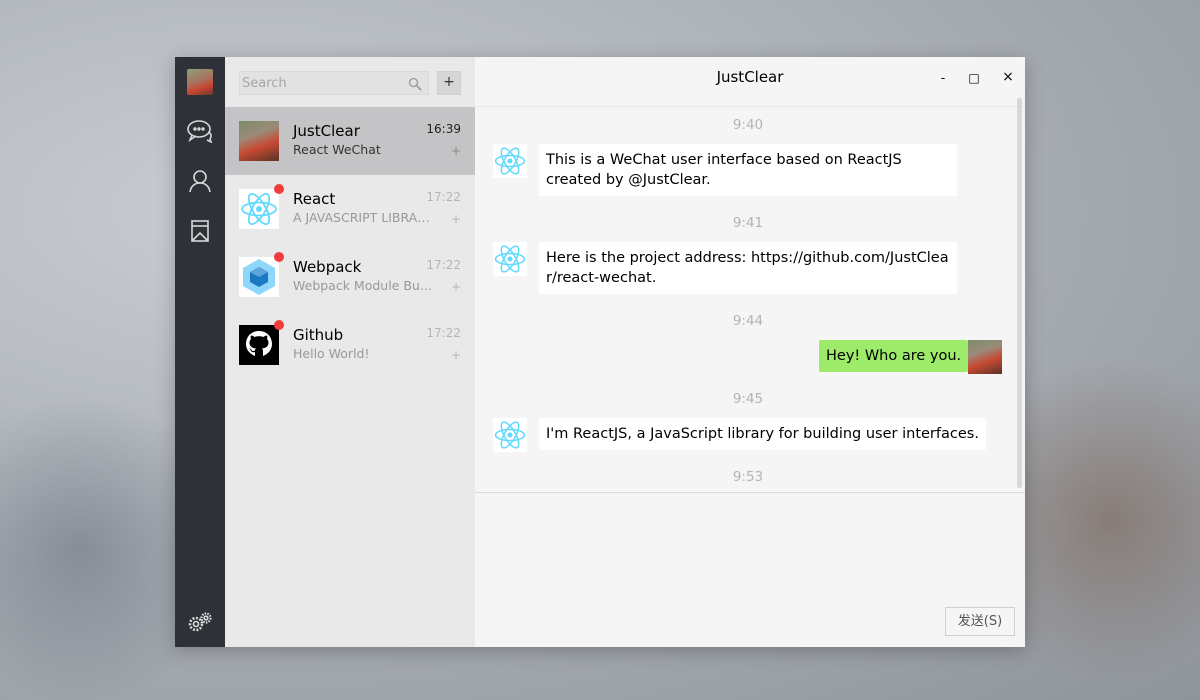 The height and width of the screenshot is (700, 1200). I want to click on github-logo-icon, so click(259, 345).